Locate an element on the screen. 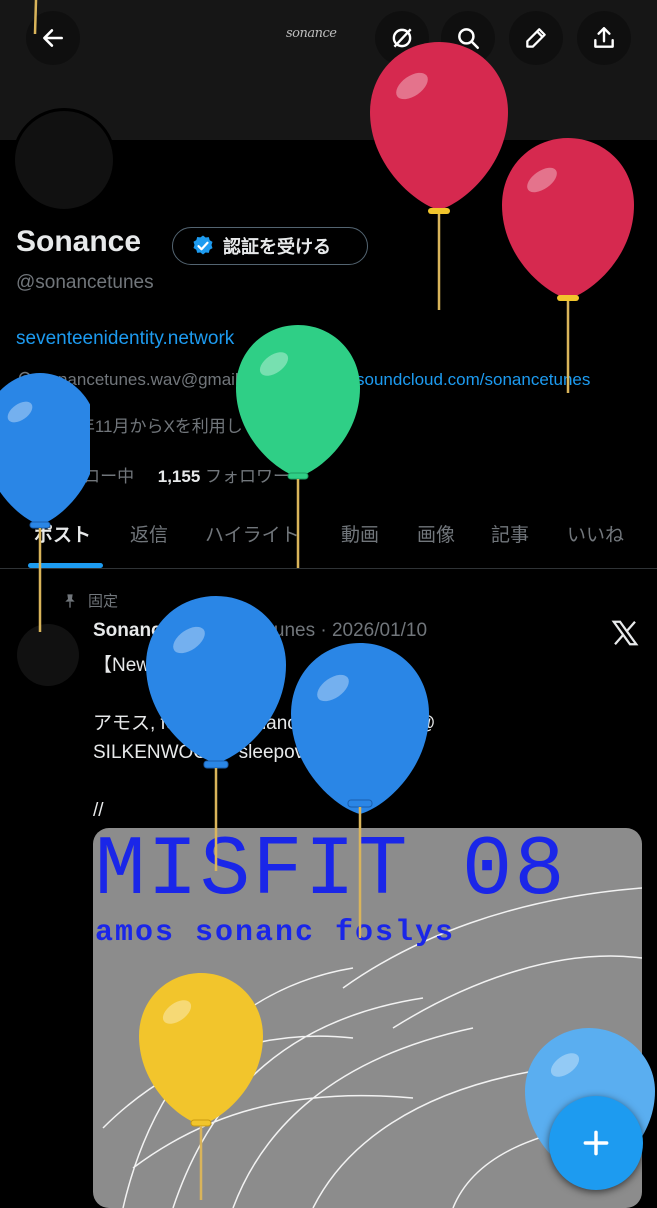  profile-avatar is located at coordinates (64, 160).